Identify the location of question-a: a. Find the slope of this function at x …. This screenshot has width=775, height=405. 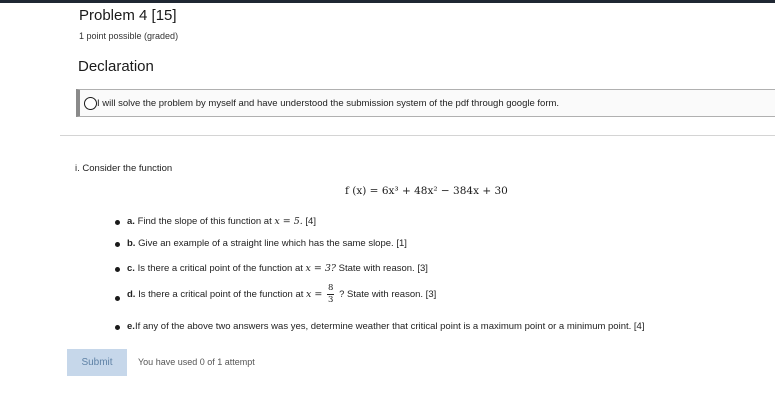
(221, 221).